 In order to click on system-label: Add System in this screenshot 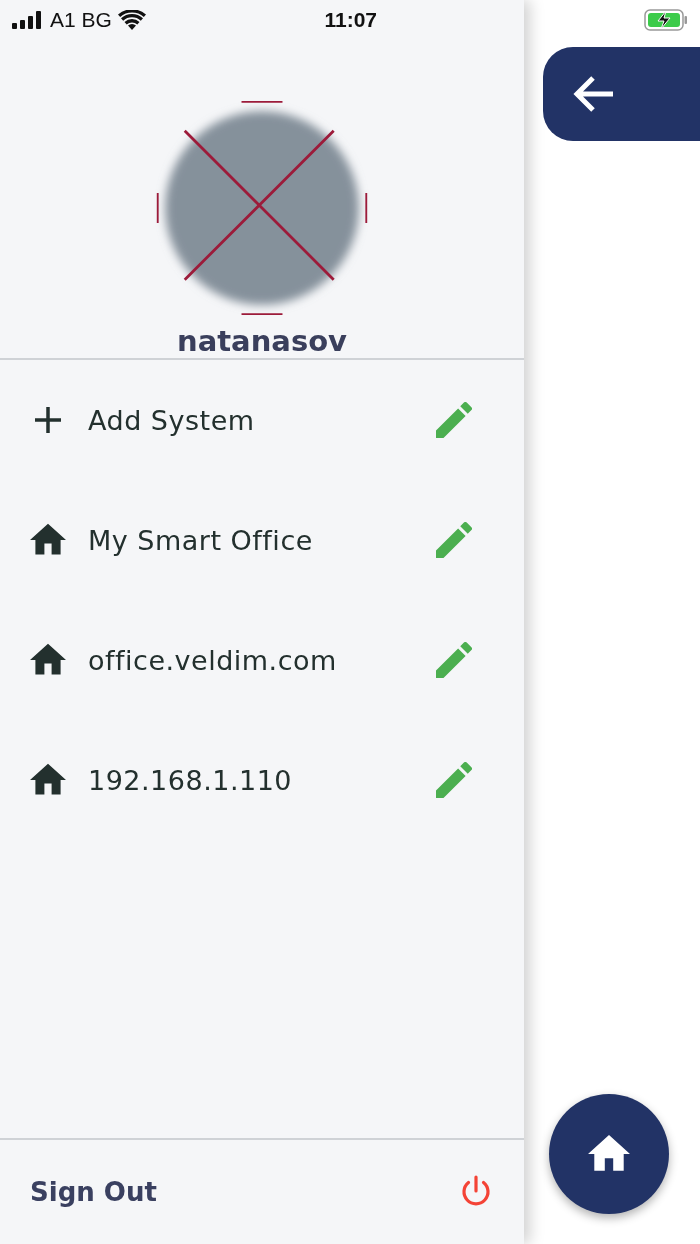, I will do `click(171, 420)`.